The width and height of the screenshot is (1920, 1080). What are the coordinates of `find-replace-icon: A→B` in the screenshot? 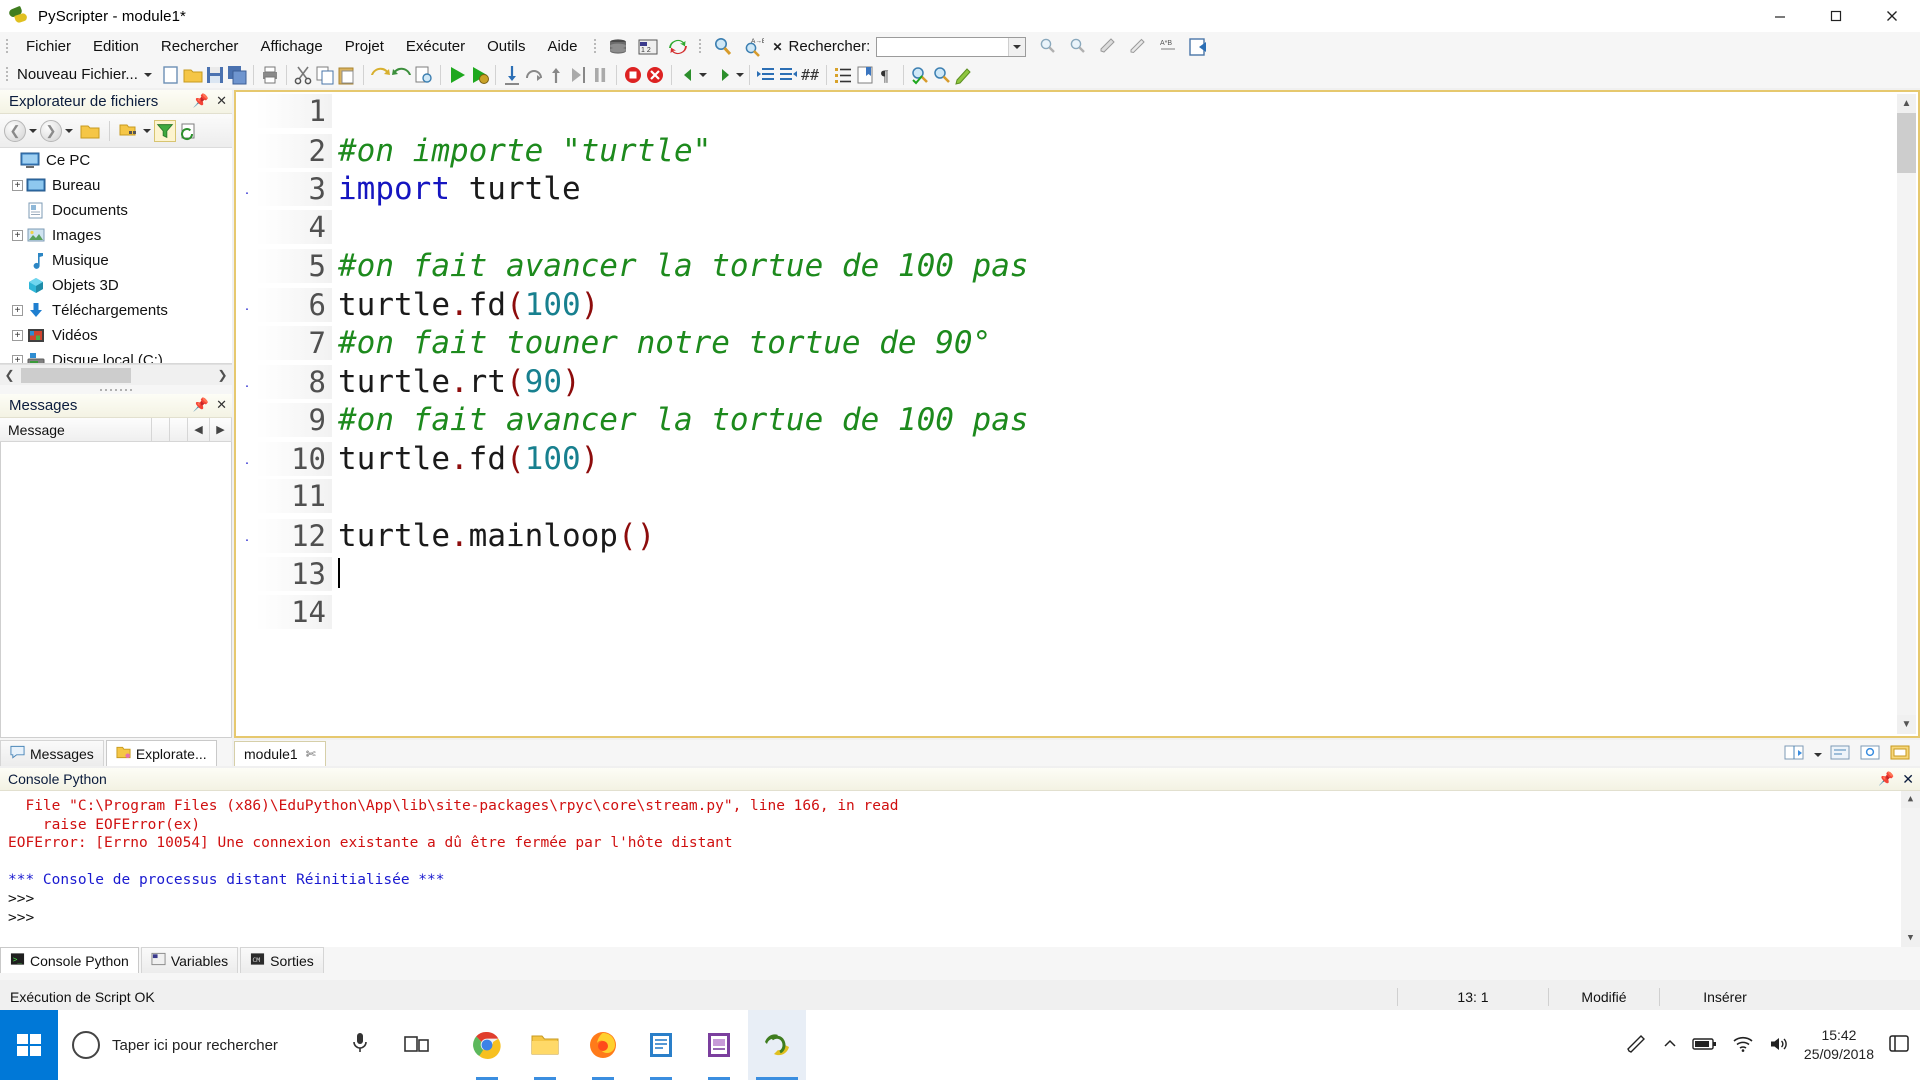 It's located at (754, 47).